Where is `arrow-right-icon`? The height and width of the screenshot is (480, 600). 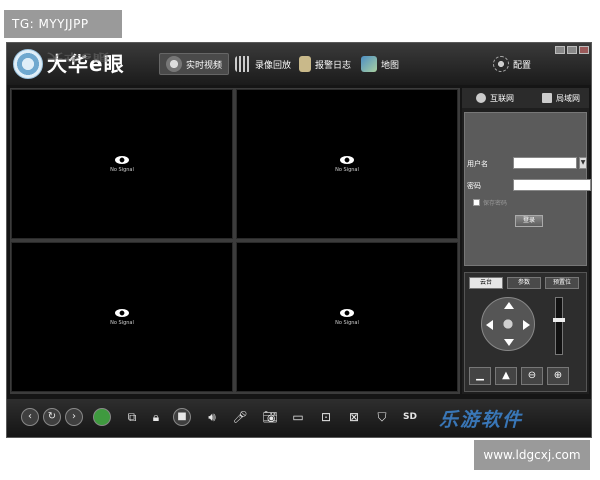
arrow-right-icon is located at coordinates (526, 325).